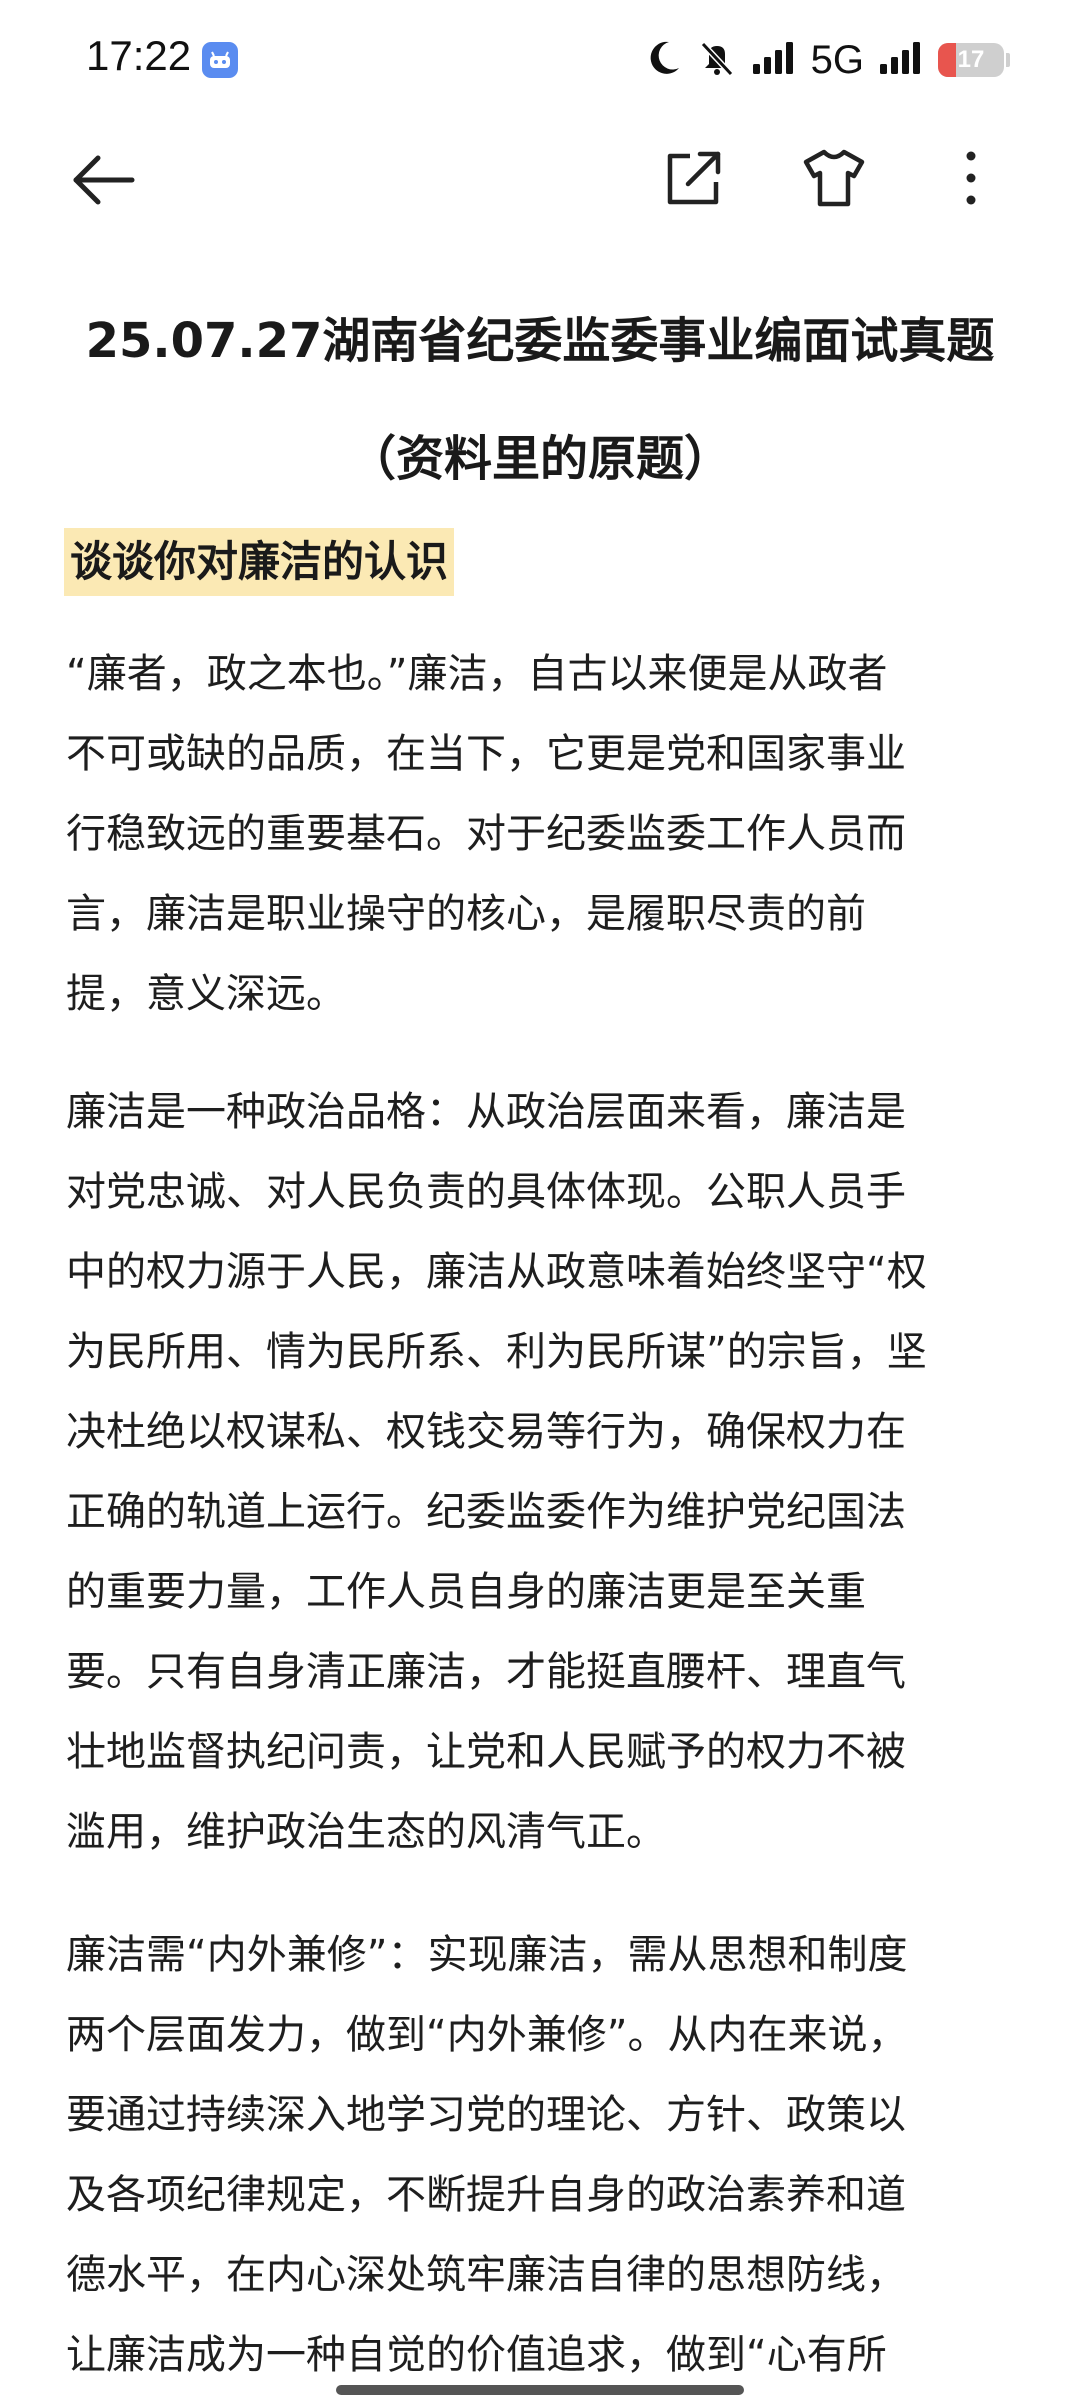 The image size is (1080, 2403). I want to click on share-icon, so click(694, 178).